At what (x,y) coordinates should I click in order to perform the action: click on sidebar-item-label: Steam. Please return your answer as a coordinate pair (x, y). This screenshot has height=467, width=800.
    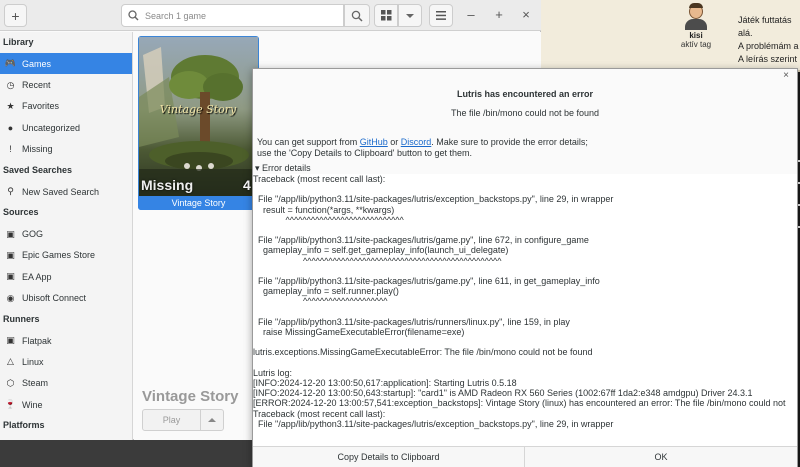
    Looking at the image, I should click on (35, 383).